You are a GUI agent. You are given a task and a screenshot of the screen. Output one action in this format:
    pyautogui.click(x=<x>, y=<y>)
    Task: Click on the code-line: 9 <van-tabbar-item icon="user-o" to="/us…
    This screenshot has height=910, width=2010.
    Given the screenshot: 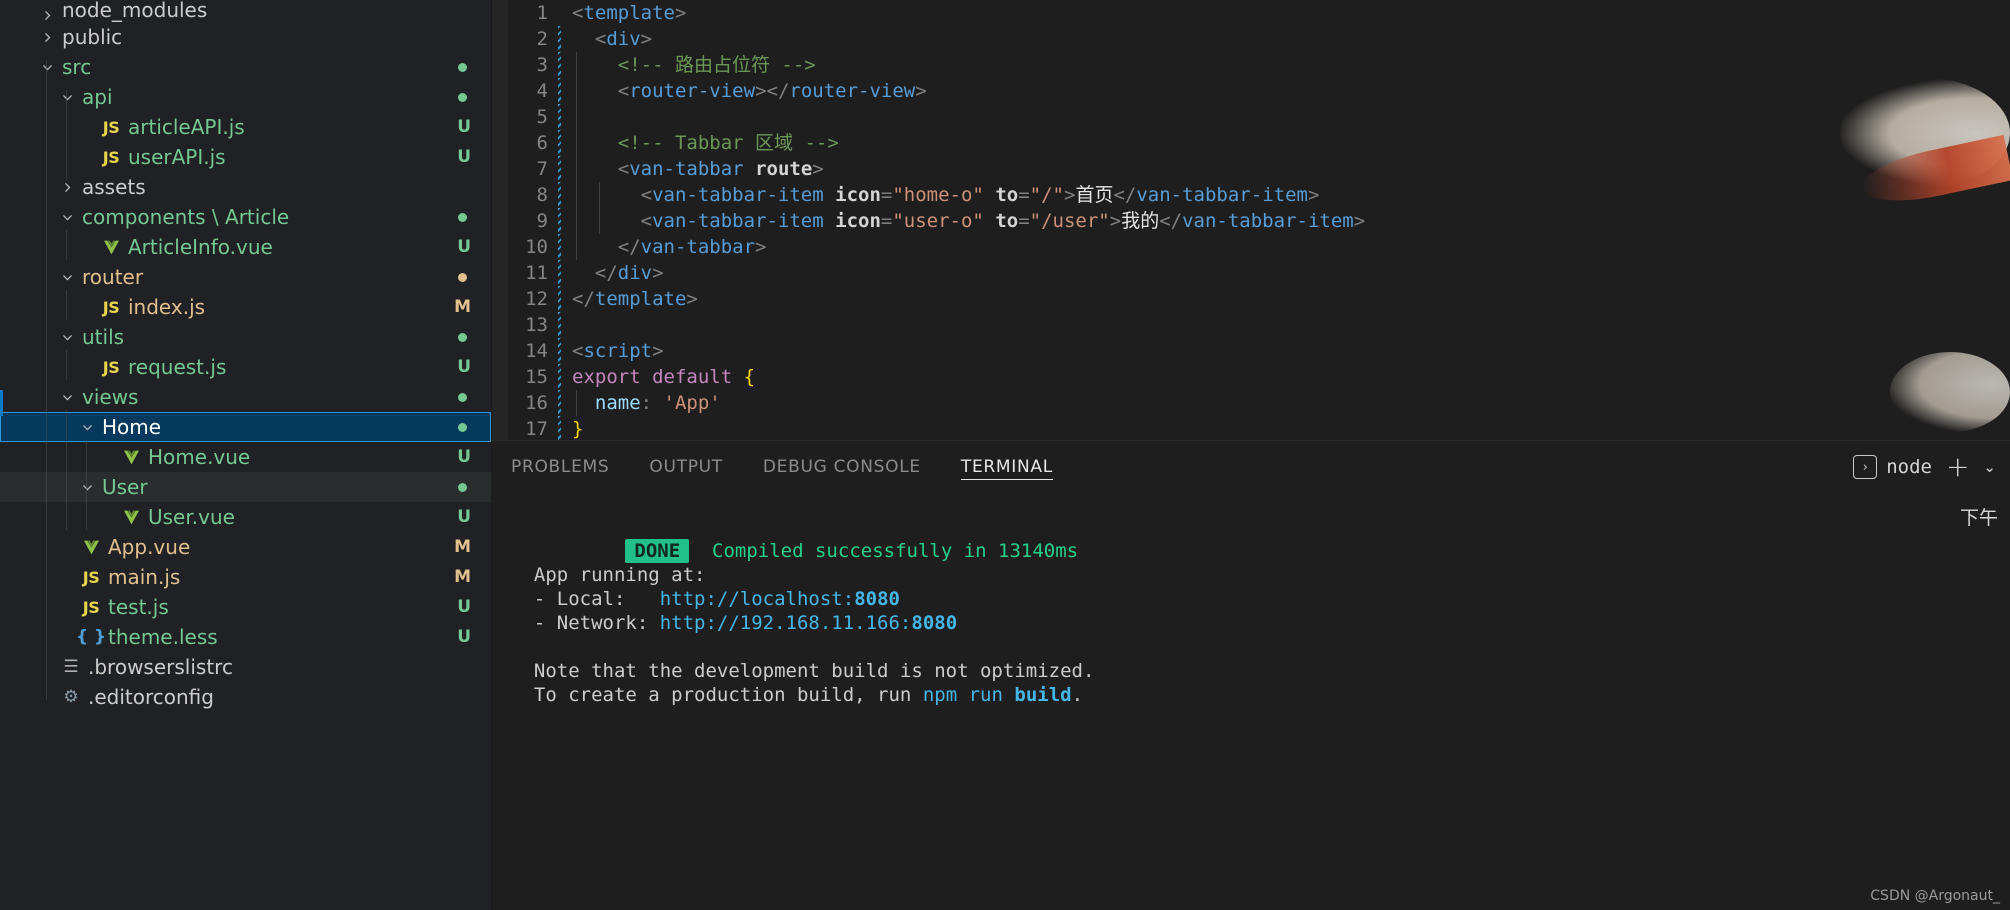 What is the action you would take?
    pyautogui.click(x=1251, y=221)
    